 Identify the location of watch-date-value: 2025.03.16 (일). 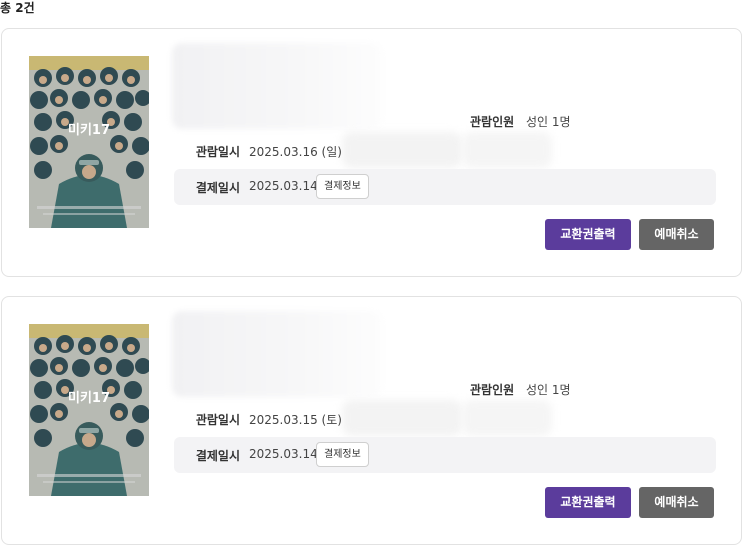
(295, 152).